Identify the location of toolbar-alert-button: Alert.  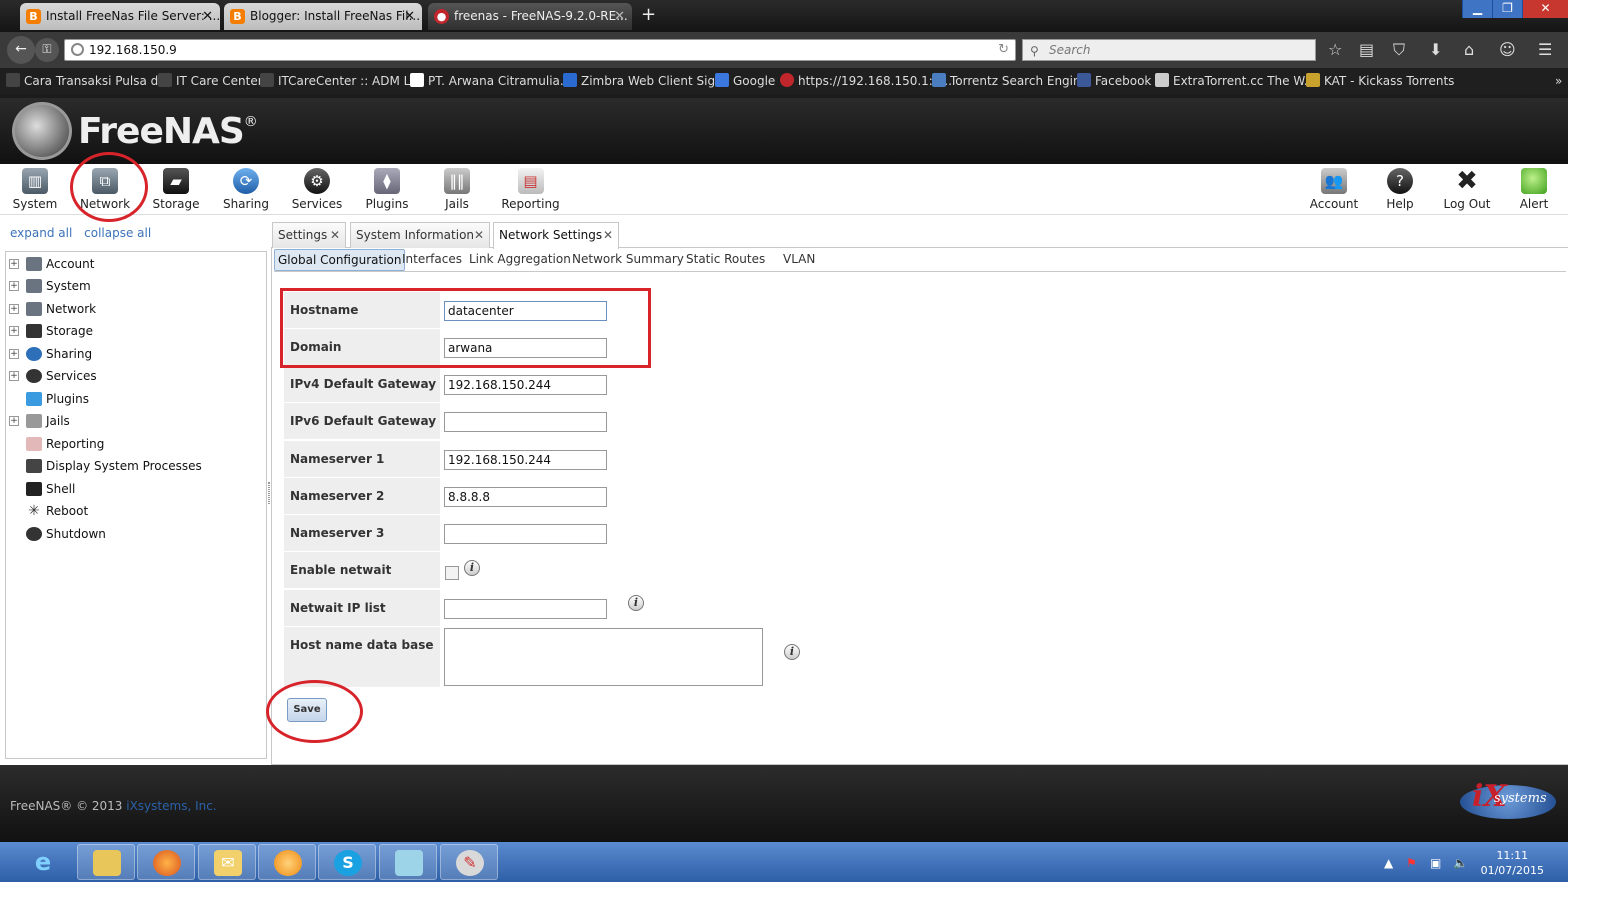
(1534, 188).